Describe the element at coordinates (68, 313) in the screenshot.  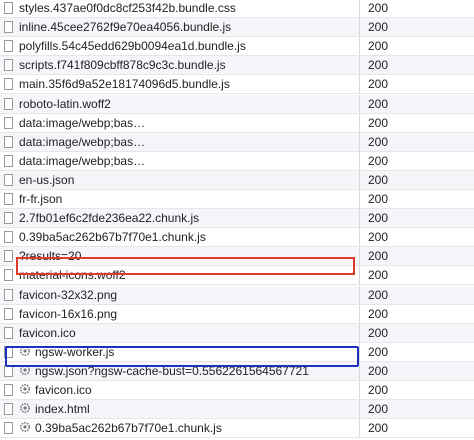
I see `request-name: favicon-16x16.png` at that location.